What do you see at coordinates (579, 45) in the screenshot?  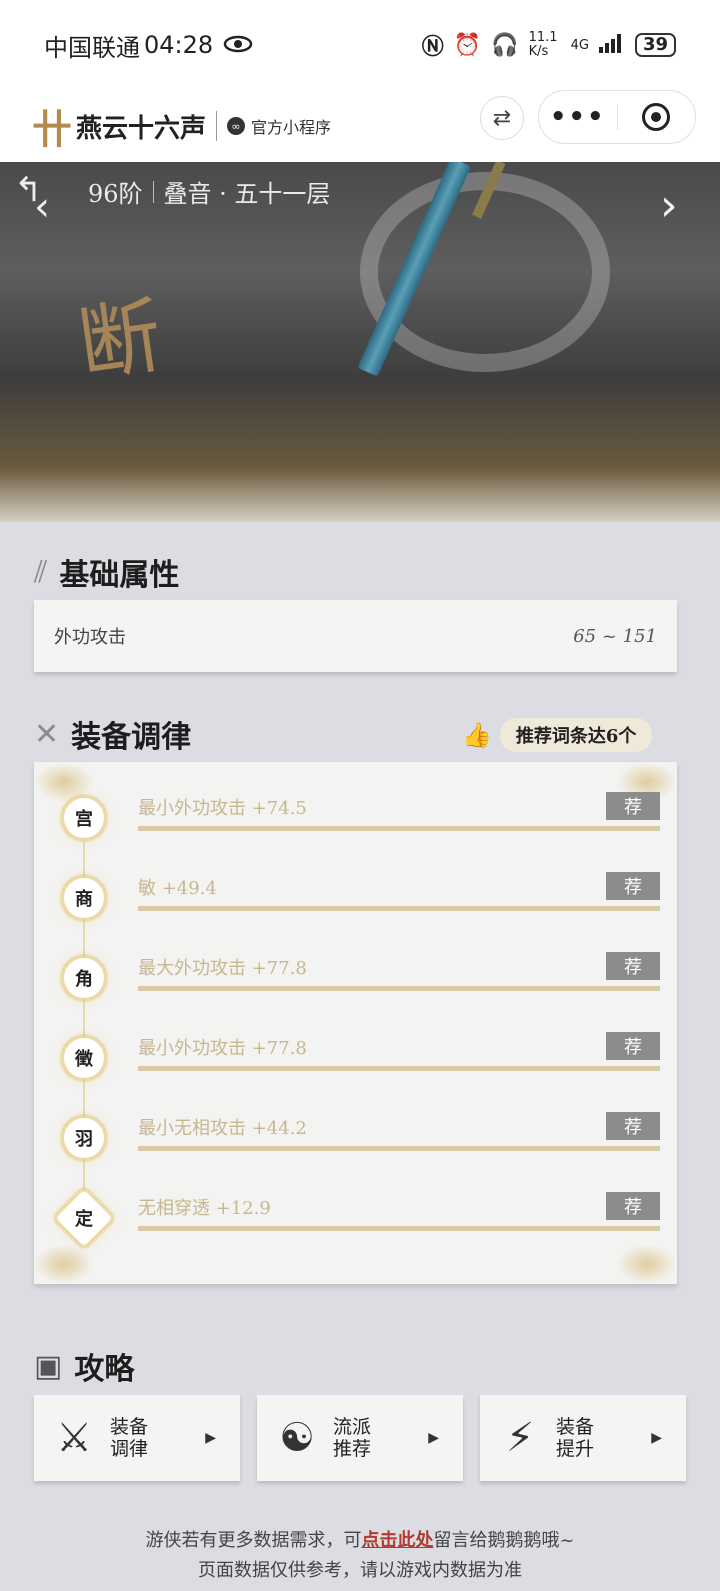 I see `network-type: 4G` at bounding box center [579, 45].